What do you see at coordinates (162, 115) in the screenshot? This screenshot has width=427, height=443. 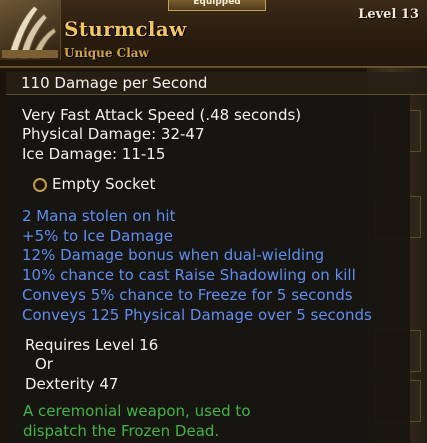 I see `attack-speed: Very Fast Attack Speed (.48 seconds)` at bounding box center [162, 115].